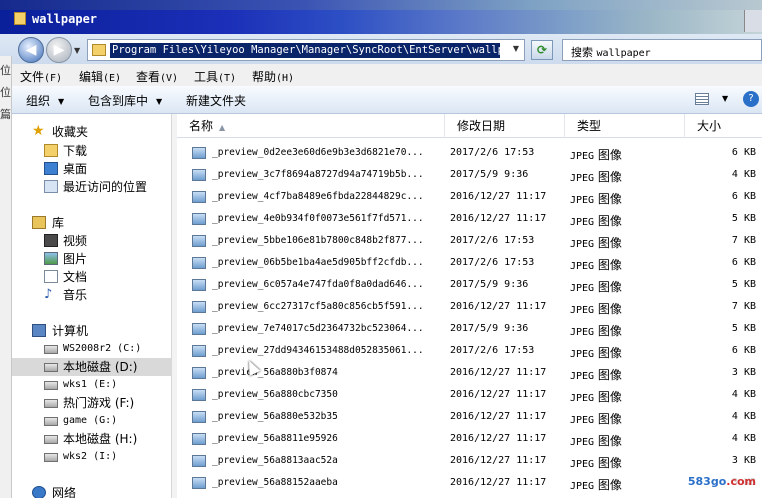  Describe the element at coordinates (91, 367) in the screenshot. I see `nav-drive-selected: 本地磁盘 (D:)` at that location.